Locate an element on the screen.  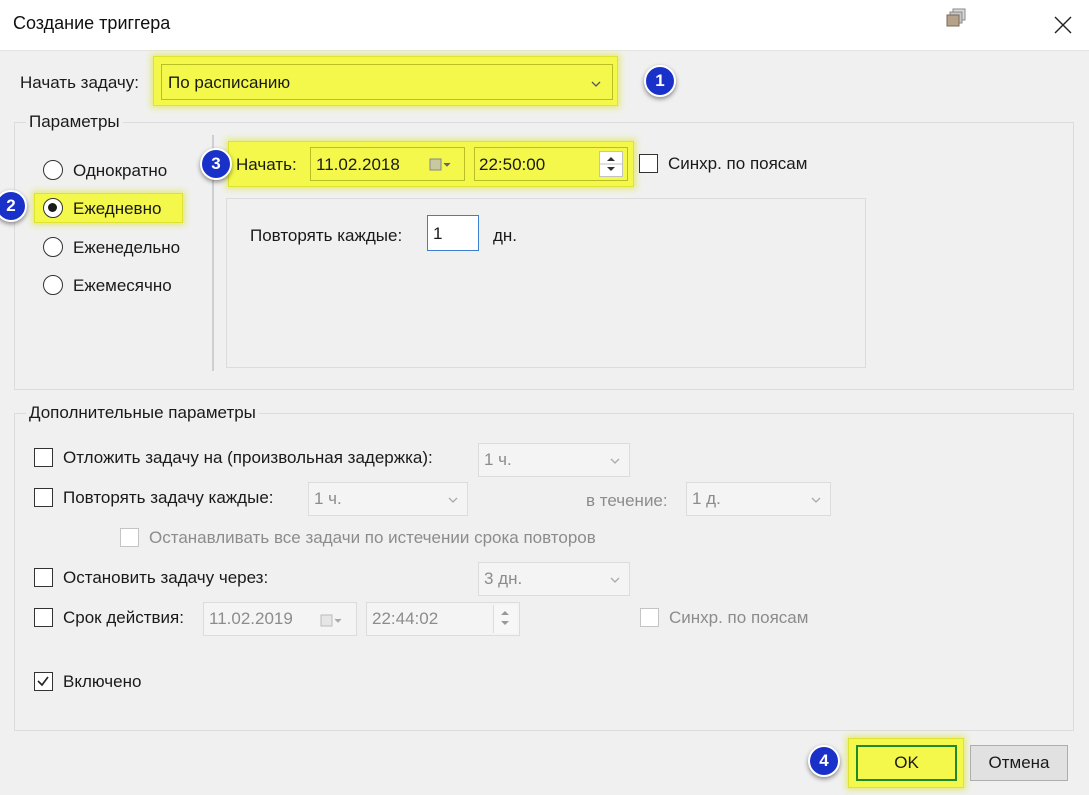
sync-tz-checkbox: Синхр. по поясам is located at coordinates (739, 164).